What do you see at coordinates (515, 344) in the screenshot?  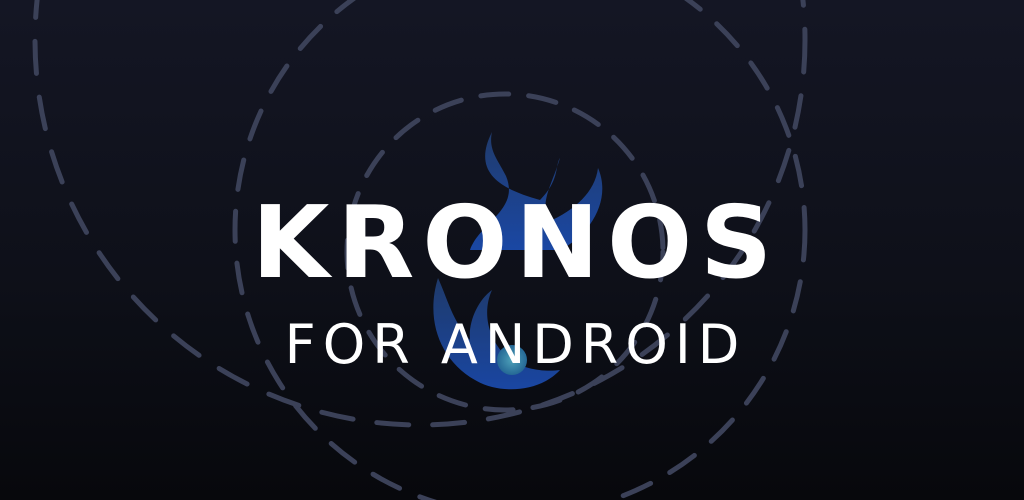 I see `banner-subtitle: FOR ANDROID` at bounding box center [515, 344].